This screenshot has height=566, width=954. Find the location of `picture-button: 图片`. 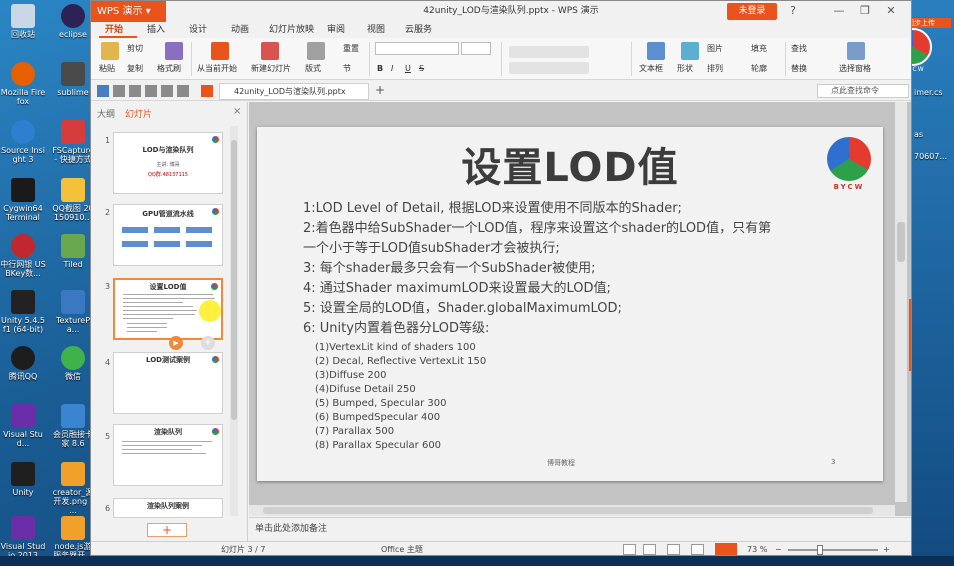

picture-button: 图片 is located at coordinates (715, 48).